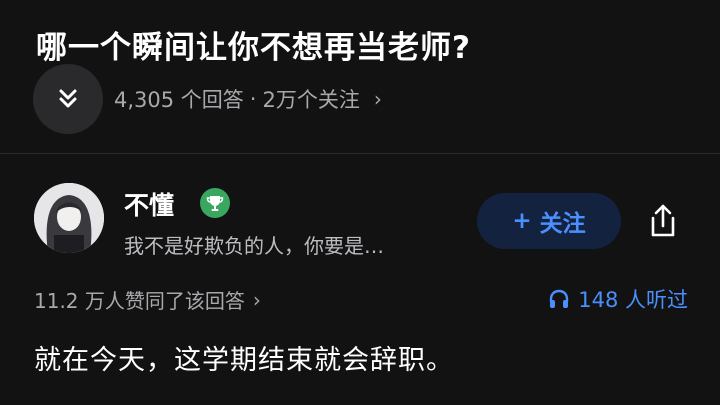 Image resolution: width=720 pixels, height=405 pixels. I want to click on listen-count: 148 人听过, so click(633, 300).